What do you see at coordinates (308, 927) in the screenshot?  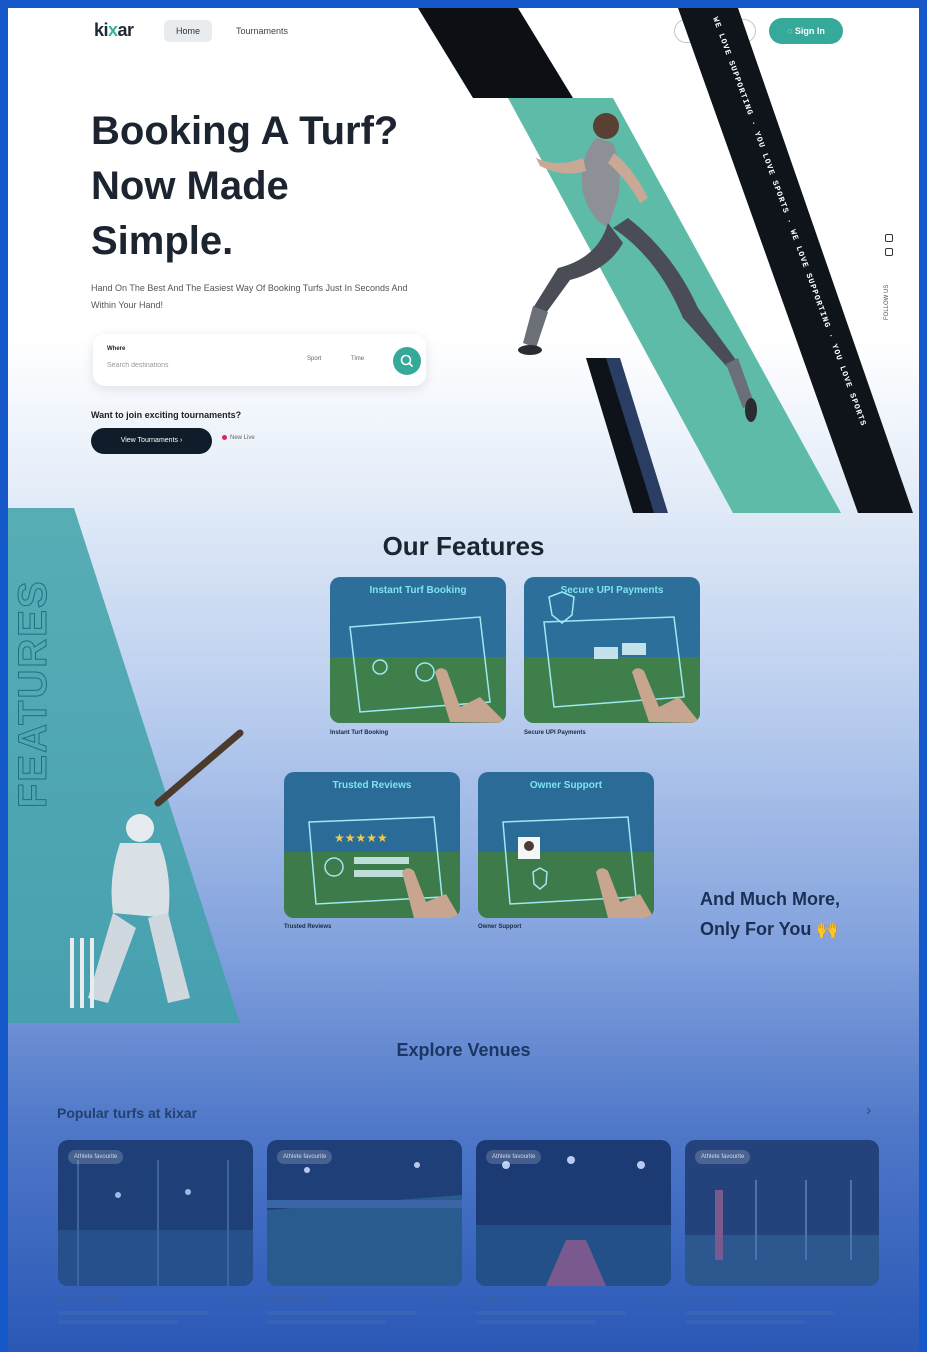 I see `feature-caption: Trusted Reviews` at bounding box center [308, 927].